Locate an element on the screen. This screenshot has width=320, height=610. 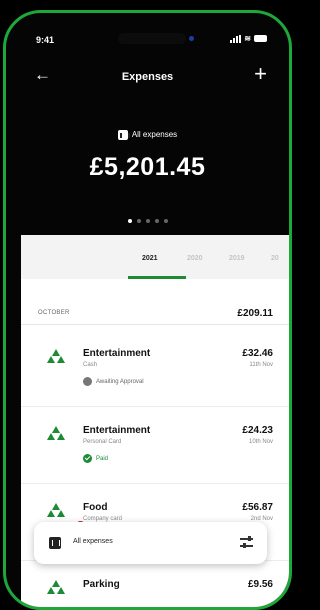
filter-label: All expenses is located at coordinates (93, 541).